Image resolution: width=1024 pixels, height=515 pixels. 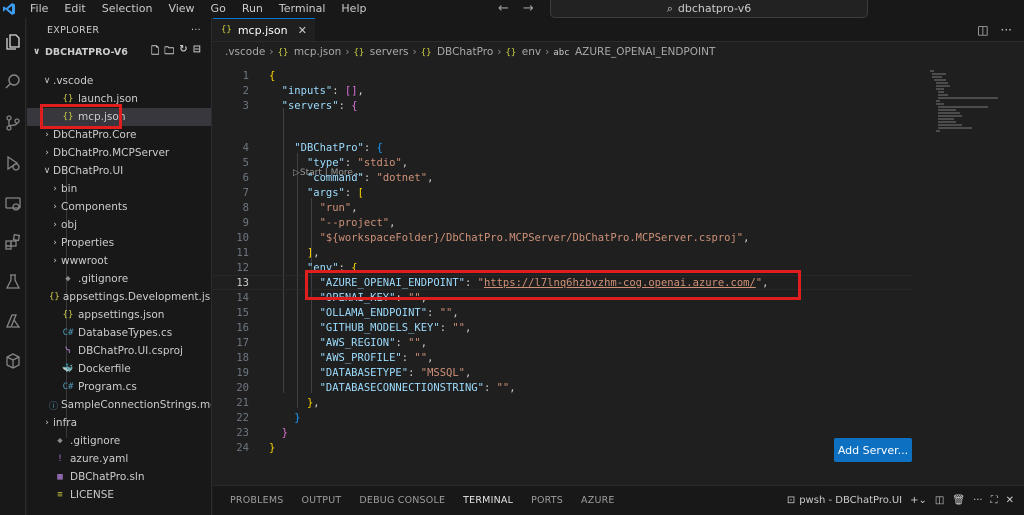 I want to click on breadcrumb-item: abc AZURE_OPENAI_ENDPOINT, so click(x=634, y=52).